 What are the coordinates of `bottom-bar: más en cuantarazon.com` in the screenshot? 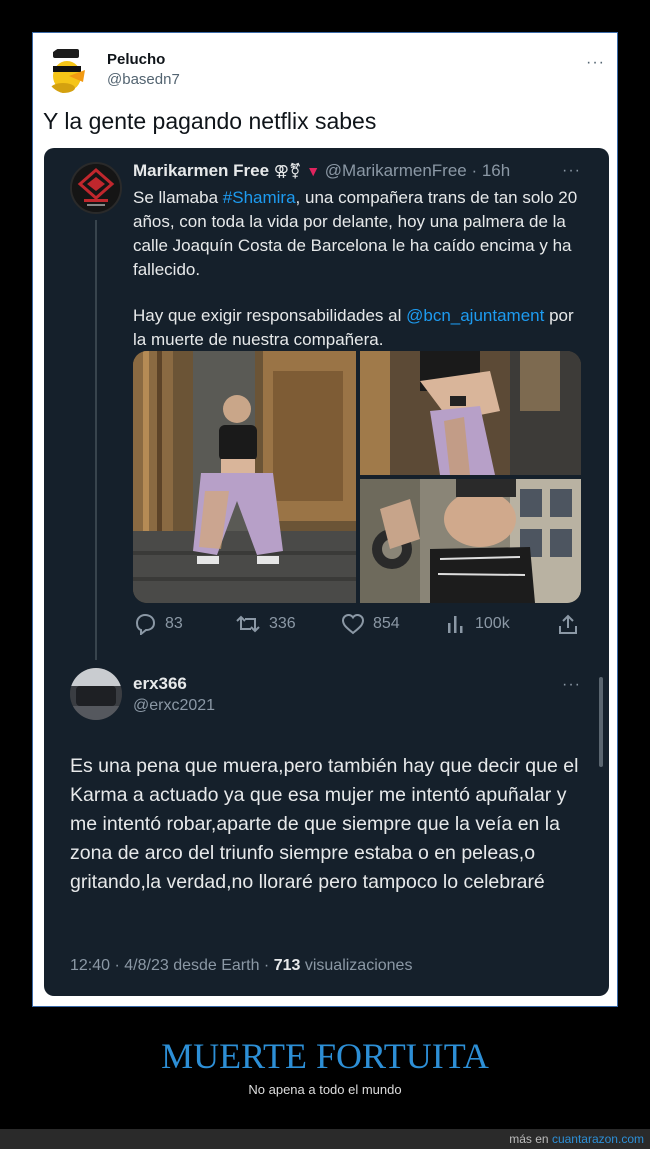 It's located at (325, 1139).